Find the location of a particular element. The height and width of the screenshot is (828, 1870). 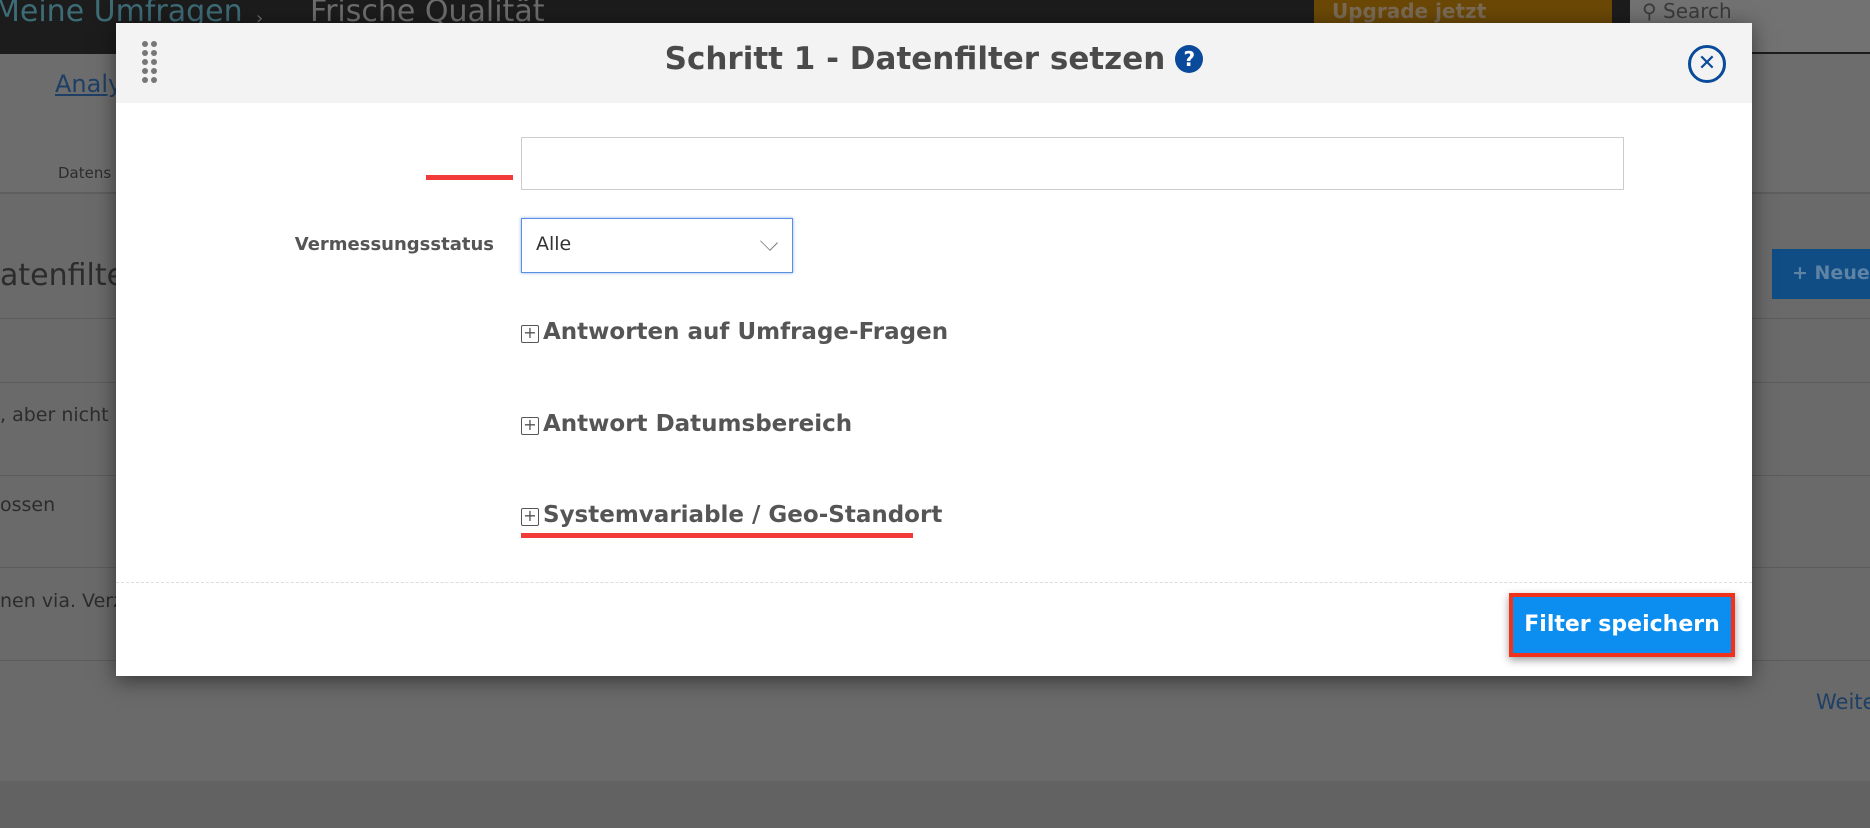

dialog-header: Schritt 1 - Datenfilter setzen? ✕ is located at coordinates (934, 63).